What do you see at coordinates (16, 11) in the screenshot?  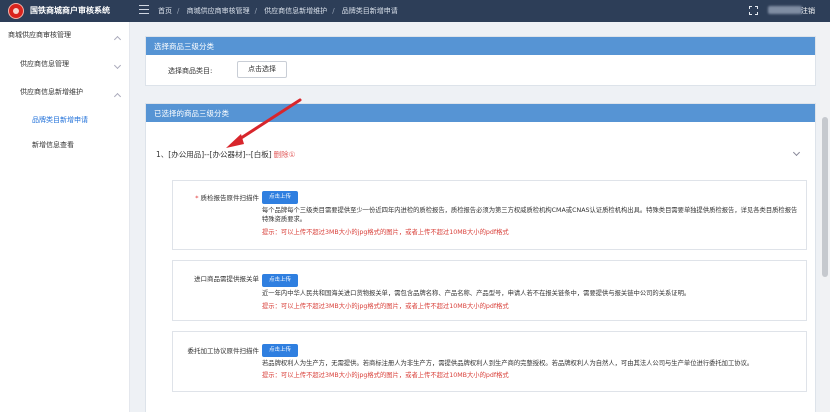 I see `logo-icon` at bounding box center [16, 11].